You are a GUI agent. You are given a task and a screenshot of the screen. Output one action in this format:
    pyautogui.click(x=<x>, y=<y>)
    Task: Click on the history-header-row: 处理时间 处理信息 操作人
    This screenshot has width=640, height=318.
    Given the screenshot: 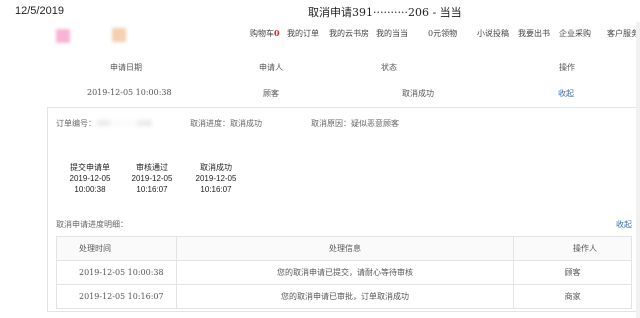 What is the action you would take?
    pyautogui.click(x=344, y=248)
    